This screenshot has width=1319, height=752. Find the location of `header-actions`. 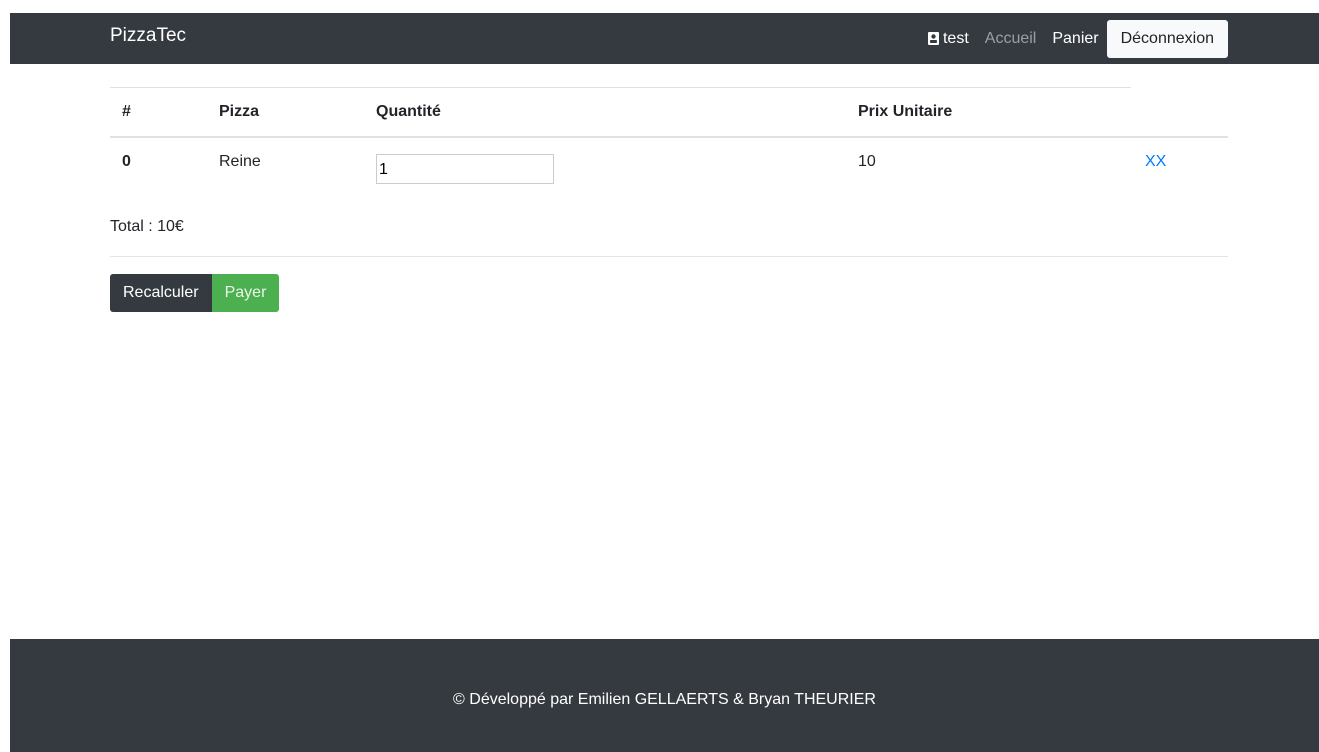

header-actions is located at coordinates (1179, 112).